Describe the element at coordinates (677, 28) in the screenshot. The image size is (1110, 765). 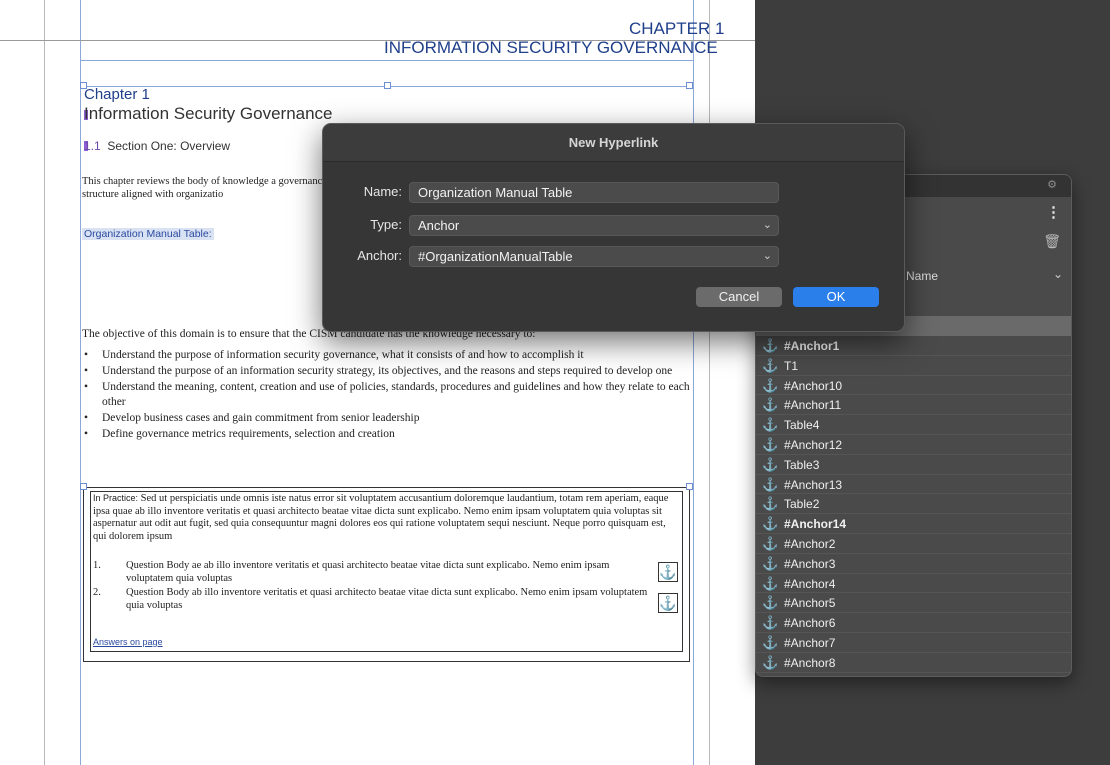
I see `running-head-chapter: CHAPTER 1` at that location.